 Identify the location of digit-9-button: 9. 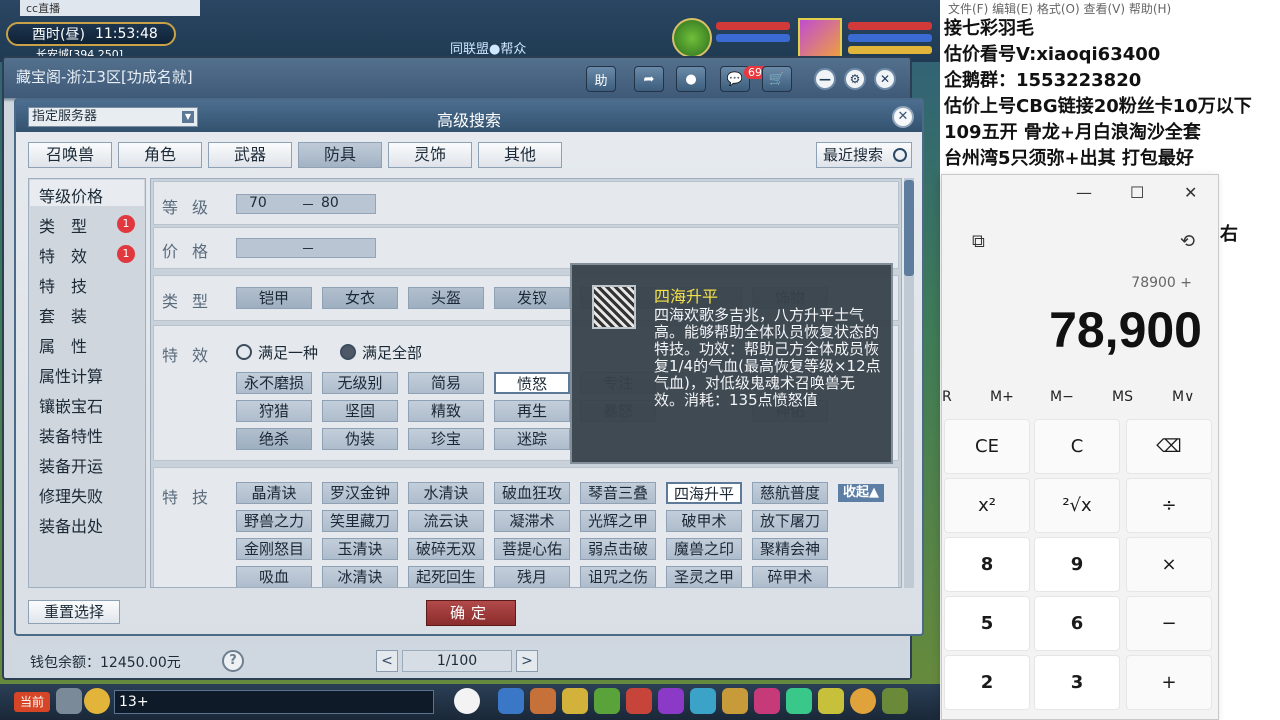
(1077, 564).